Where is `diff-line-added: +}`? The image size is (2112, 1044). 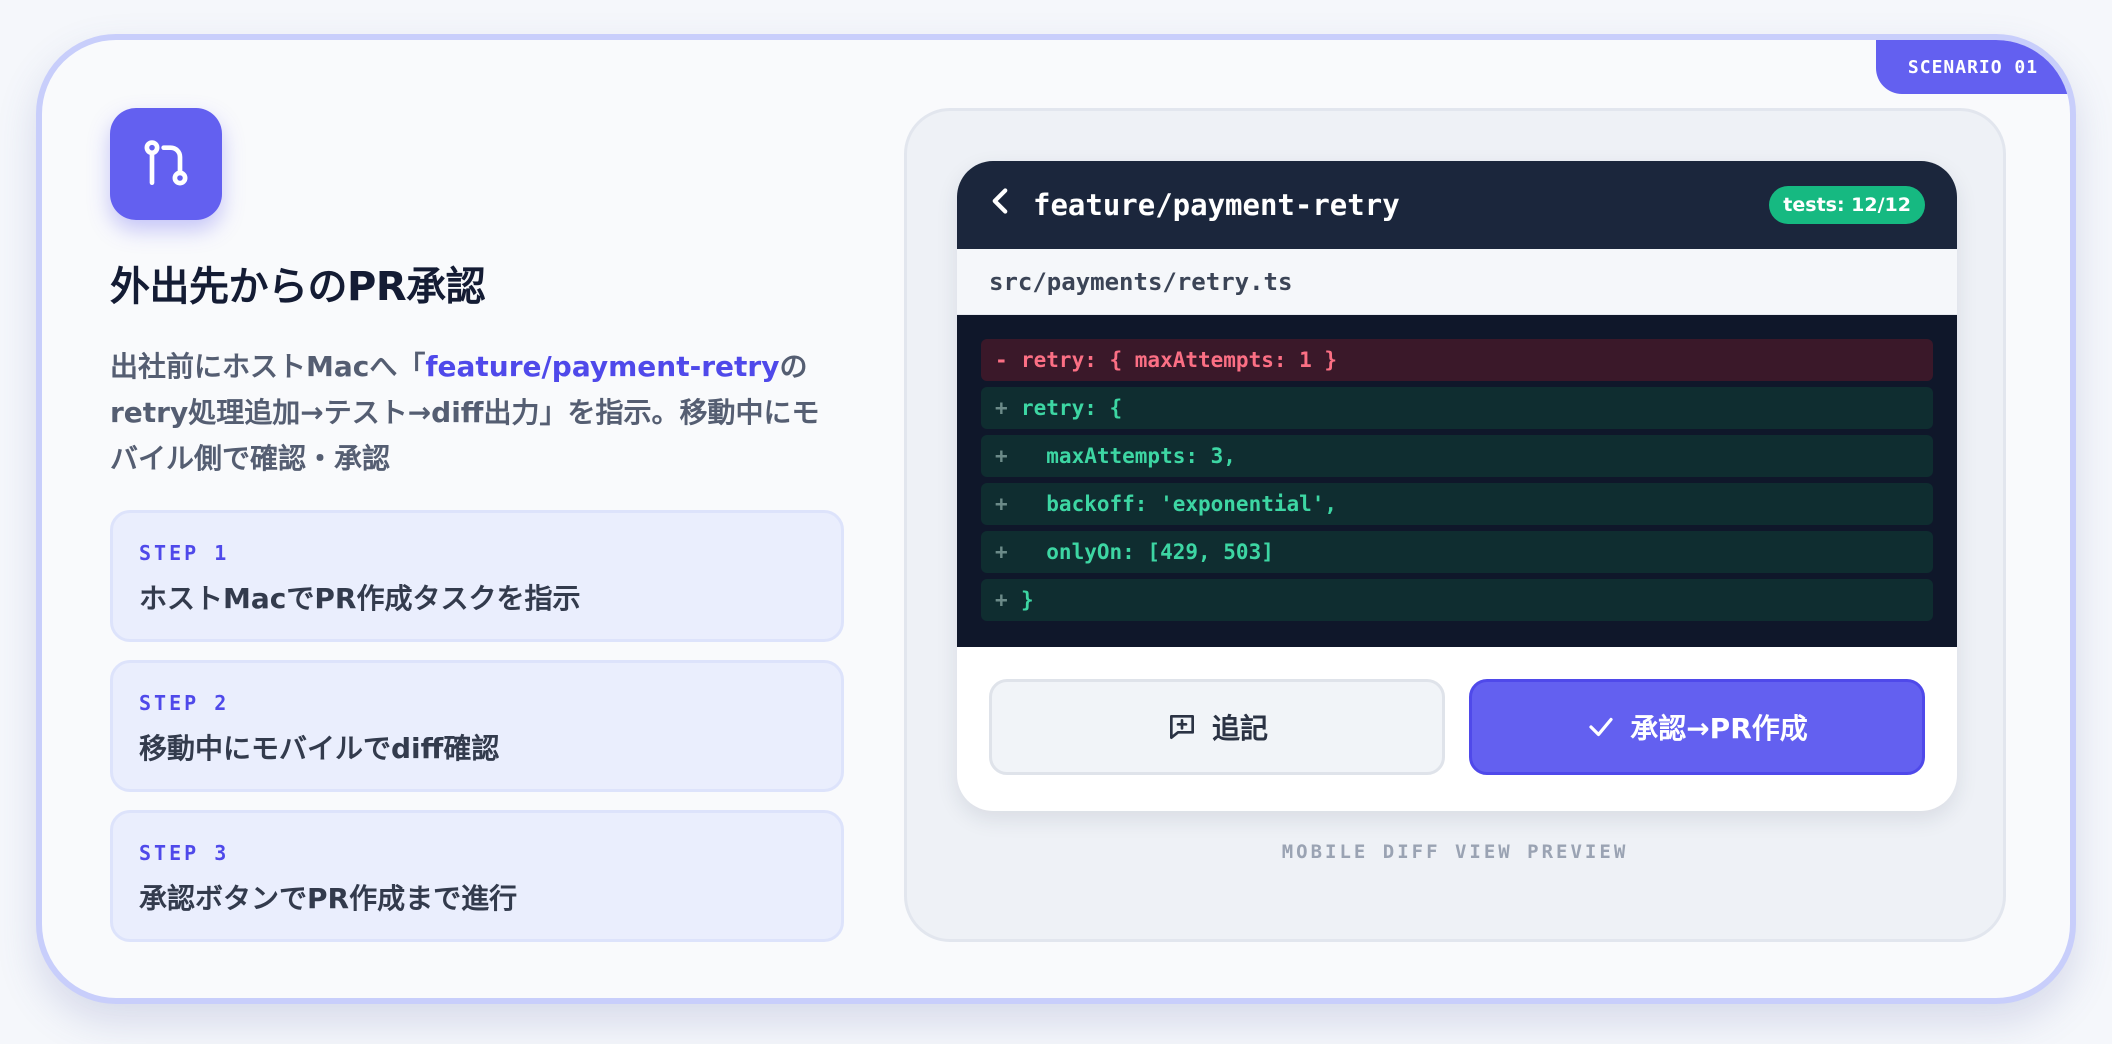
diff-line-added: +} is located at coordinates (1457, 600).